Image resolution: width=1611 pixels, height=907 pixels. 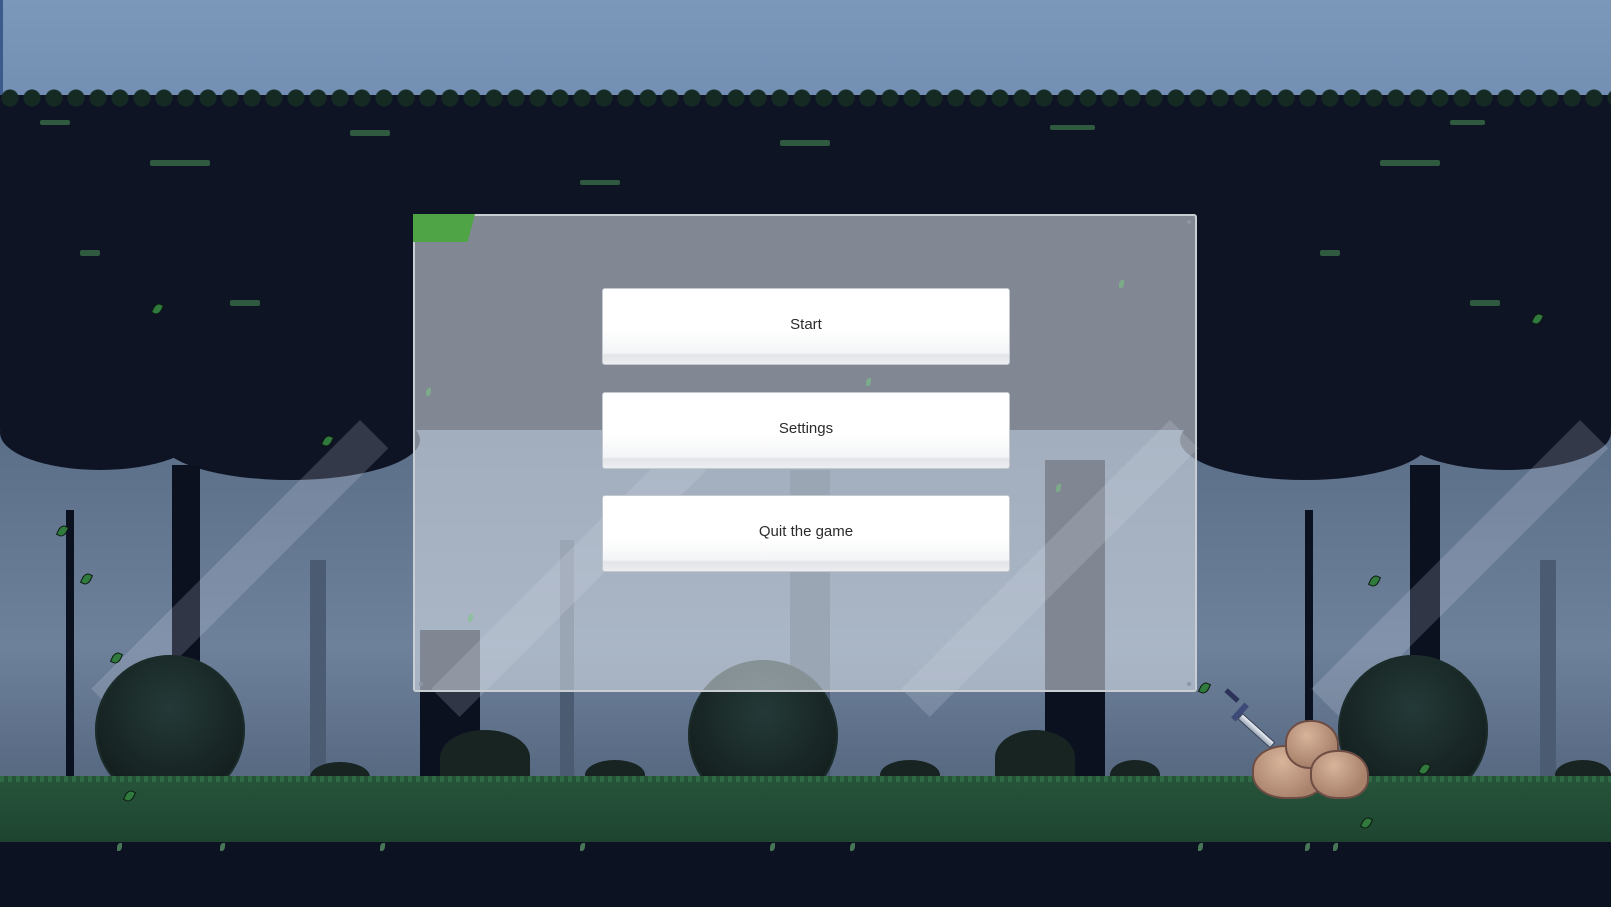 I want to click on quit-game-button: Quit the game, so click(x=806, y=533).